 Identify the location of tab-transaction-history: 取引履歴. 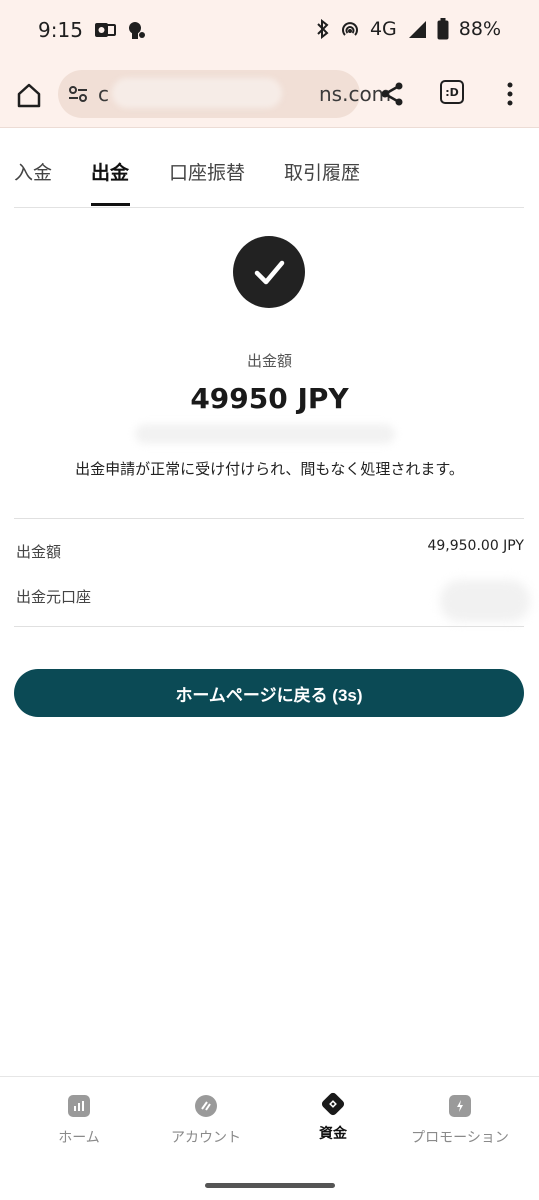
(322, 171).